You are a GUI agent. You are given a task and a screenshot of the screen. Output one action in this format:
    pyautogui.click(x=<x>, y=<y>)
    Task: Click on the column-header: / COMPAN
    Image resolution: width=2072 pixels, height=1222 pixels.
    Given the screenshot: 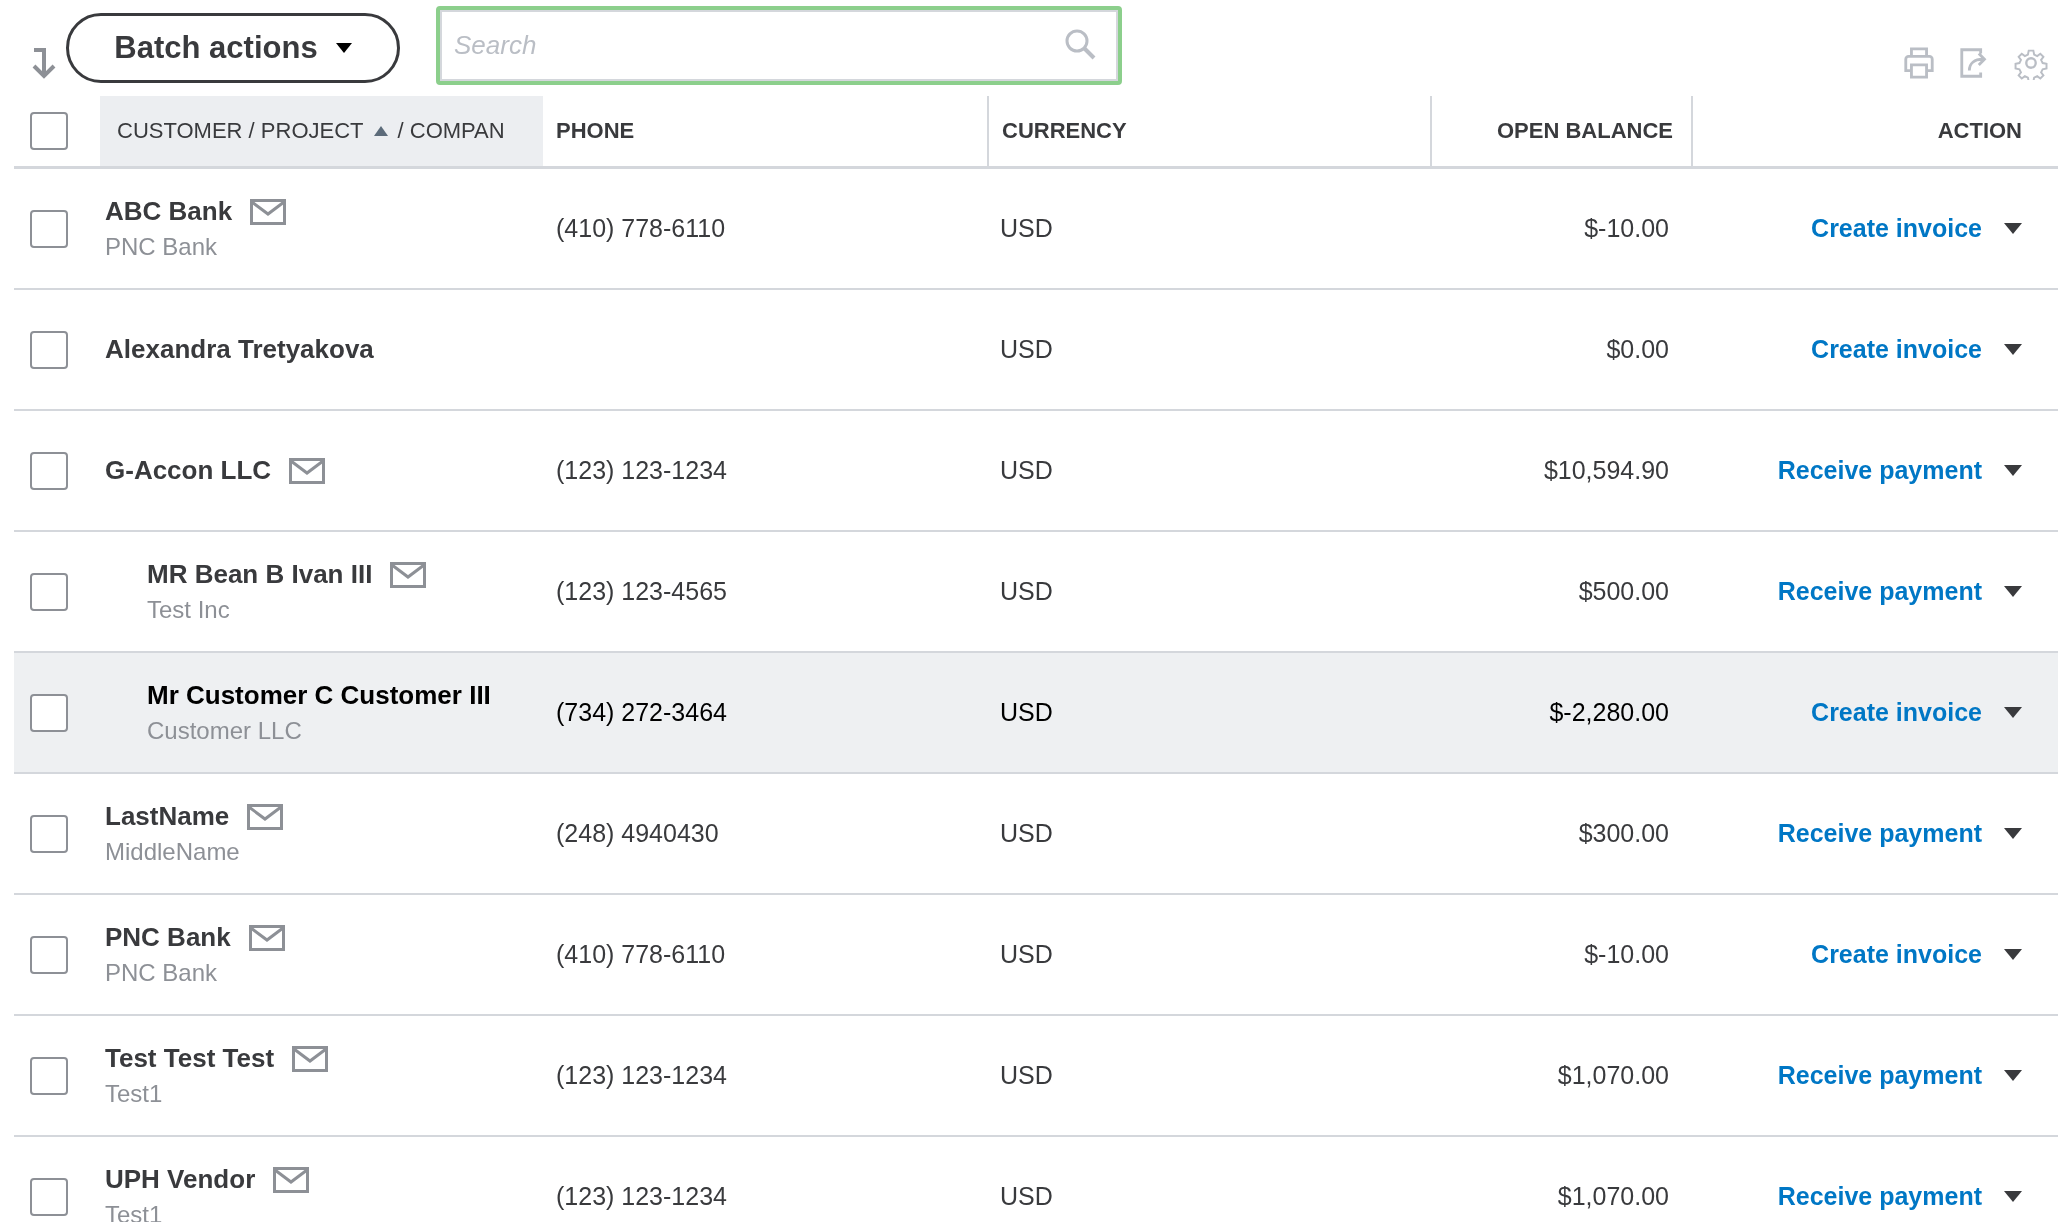 What is the action you would take?
    pyautogui.click(x=451, y=131)
    